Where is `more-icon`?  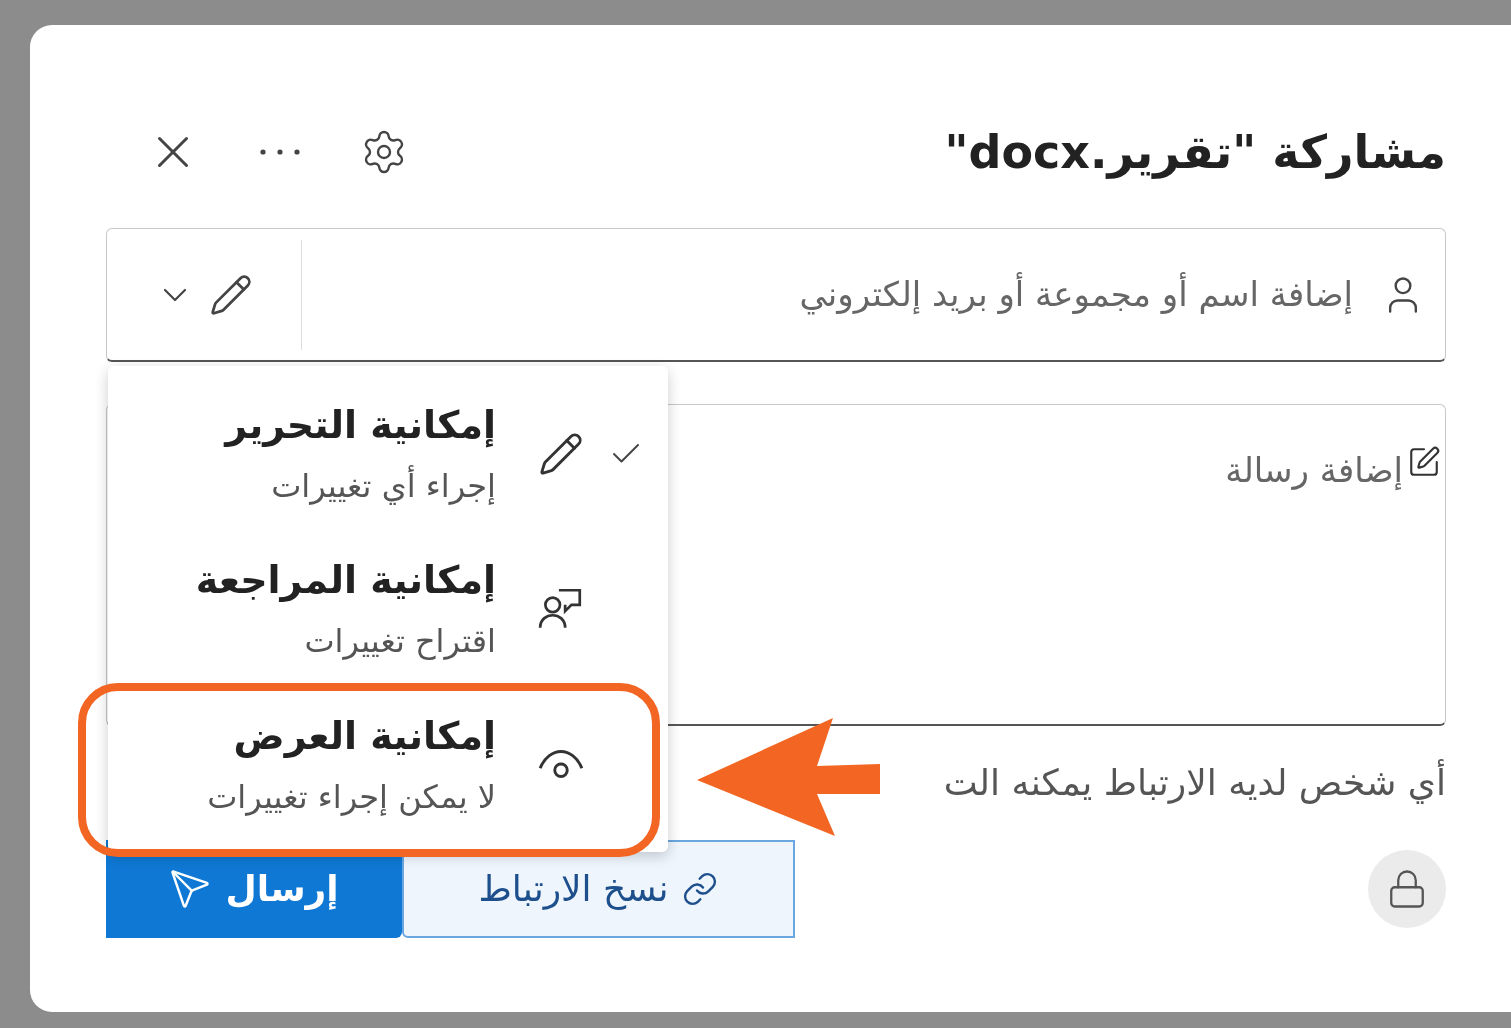 more-icon is located at coordinates (280, 152).